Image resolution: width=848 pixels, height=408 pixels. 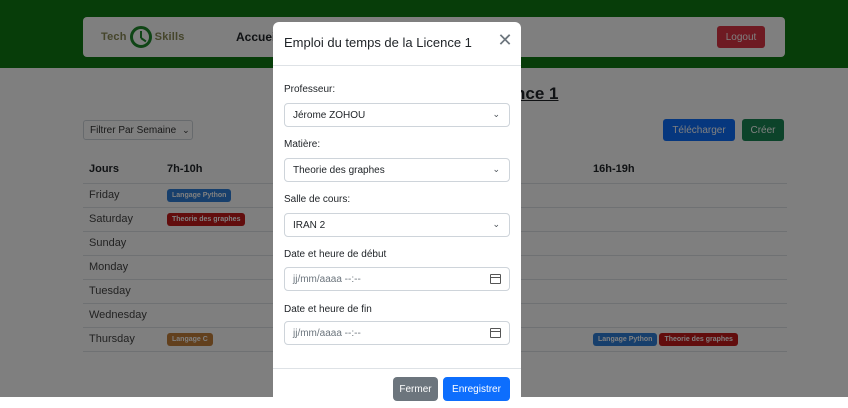 What do you see at coordinates (335, 254) in the screenshot?
I see `start-datetime-label: Date et heure de début` at bounding box center [335, 254].